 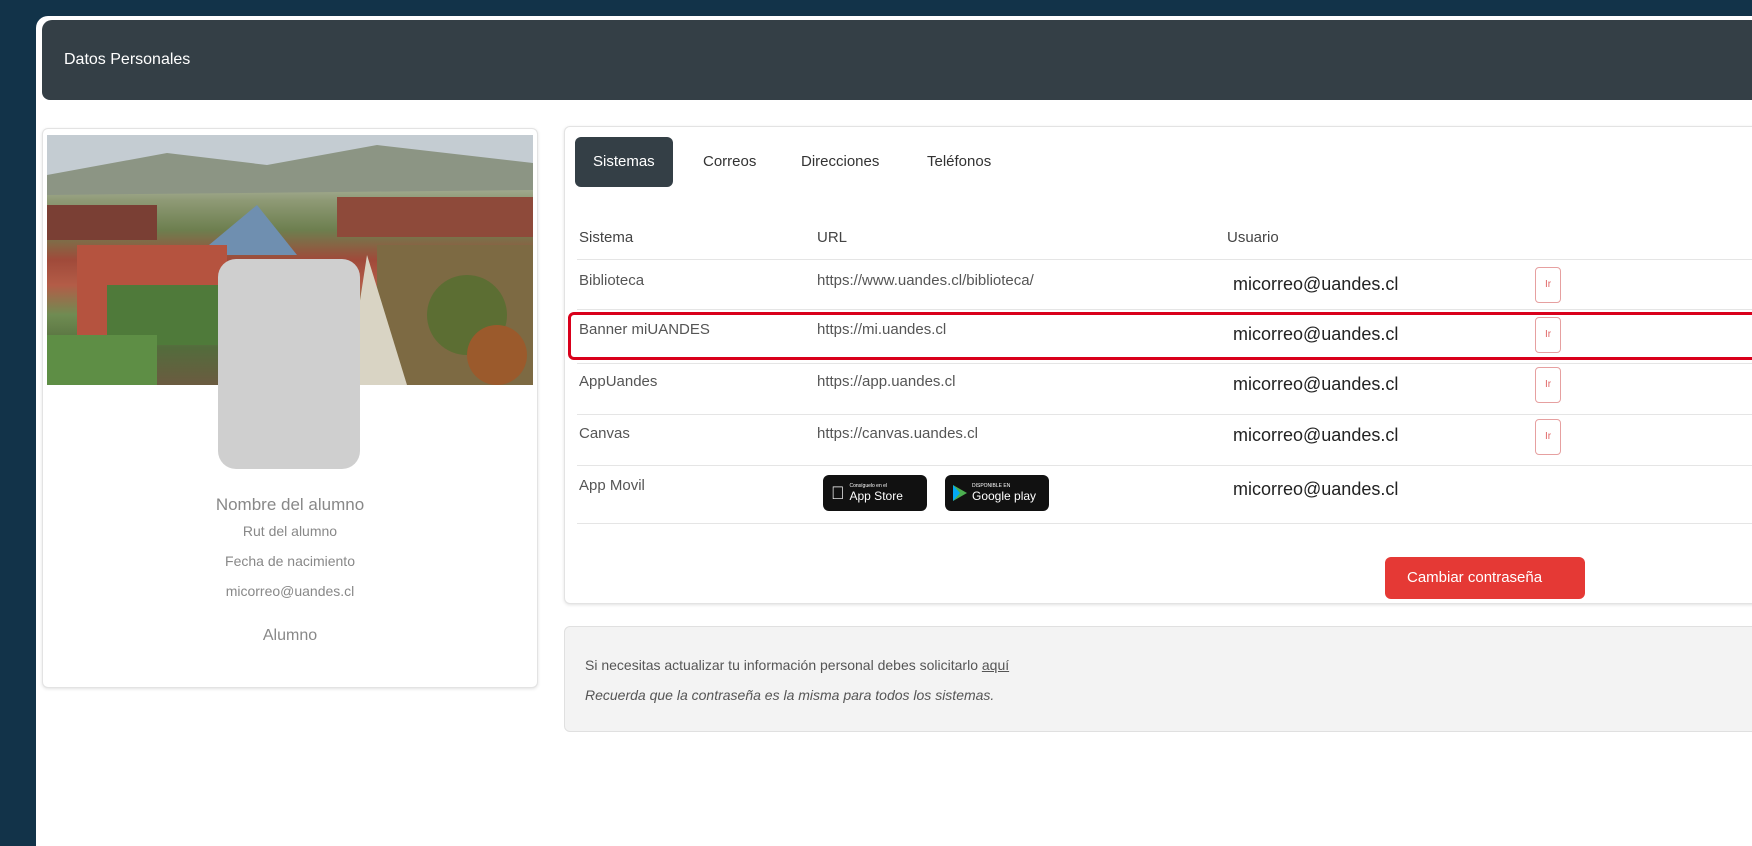 What do you see at coordinates (875, 493) in the screenshot?
I see `app-store-badge:  Consíguelo en el App Store` at bounding box center [875, 493].